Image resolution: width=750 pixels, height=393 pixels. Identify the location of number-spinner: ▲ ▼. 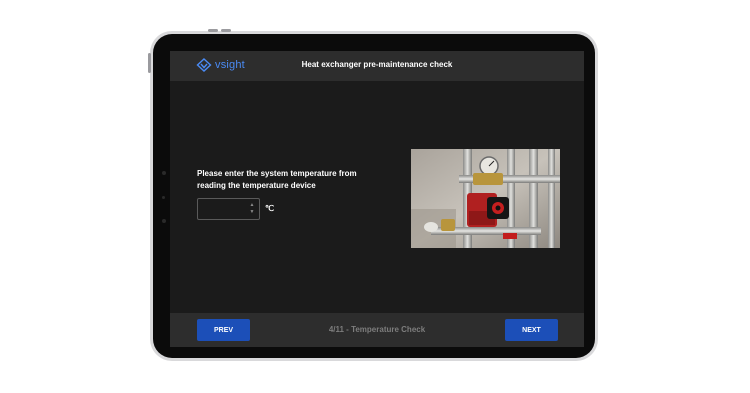
(252, 209).